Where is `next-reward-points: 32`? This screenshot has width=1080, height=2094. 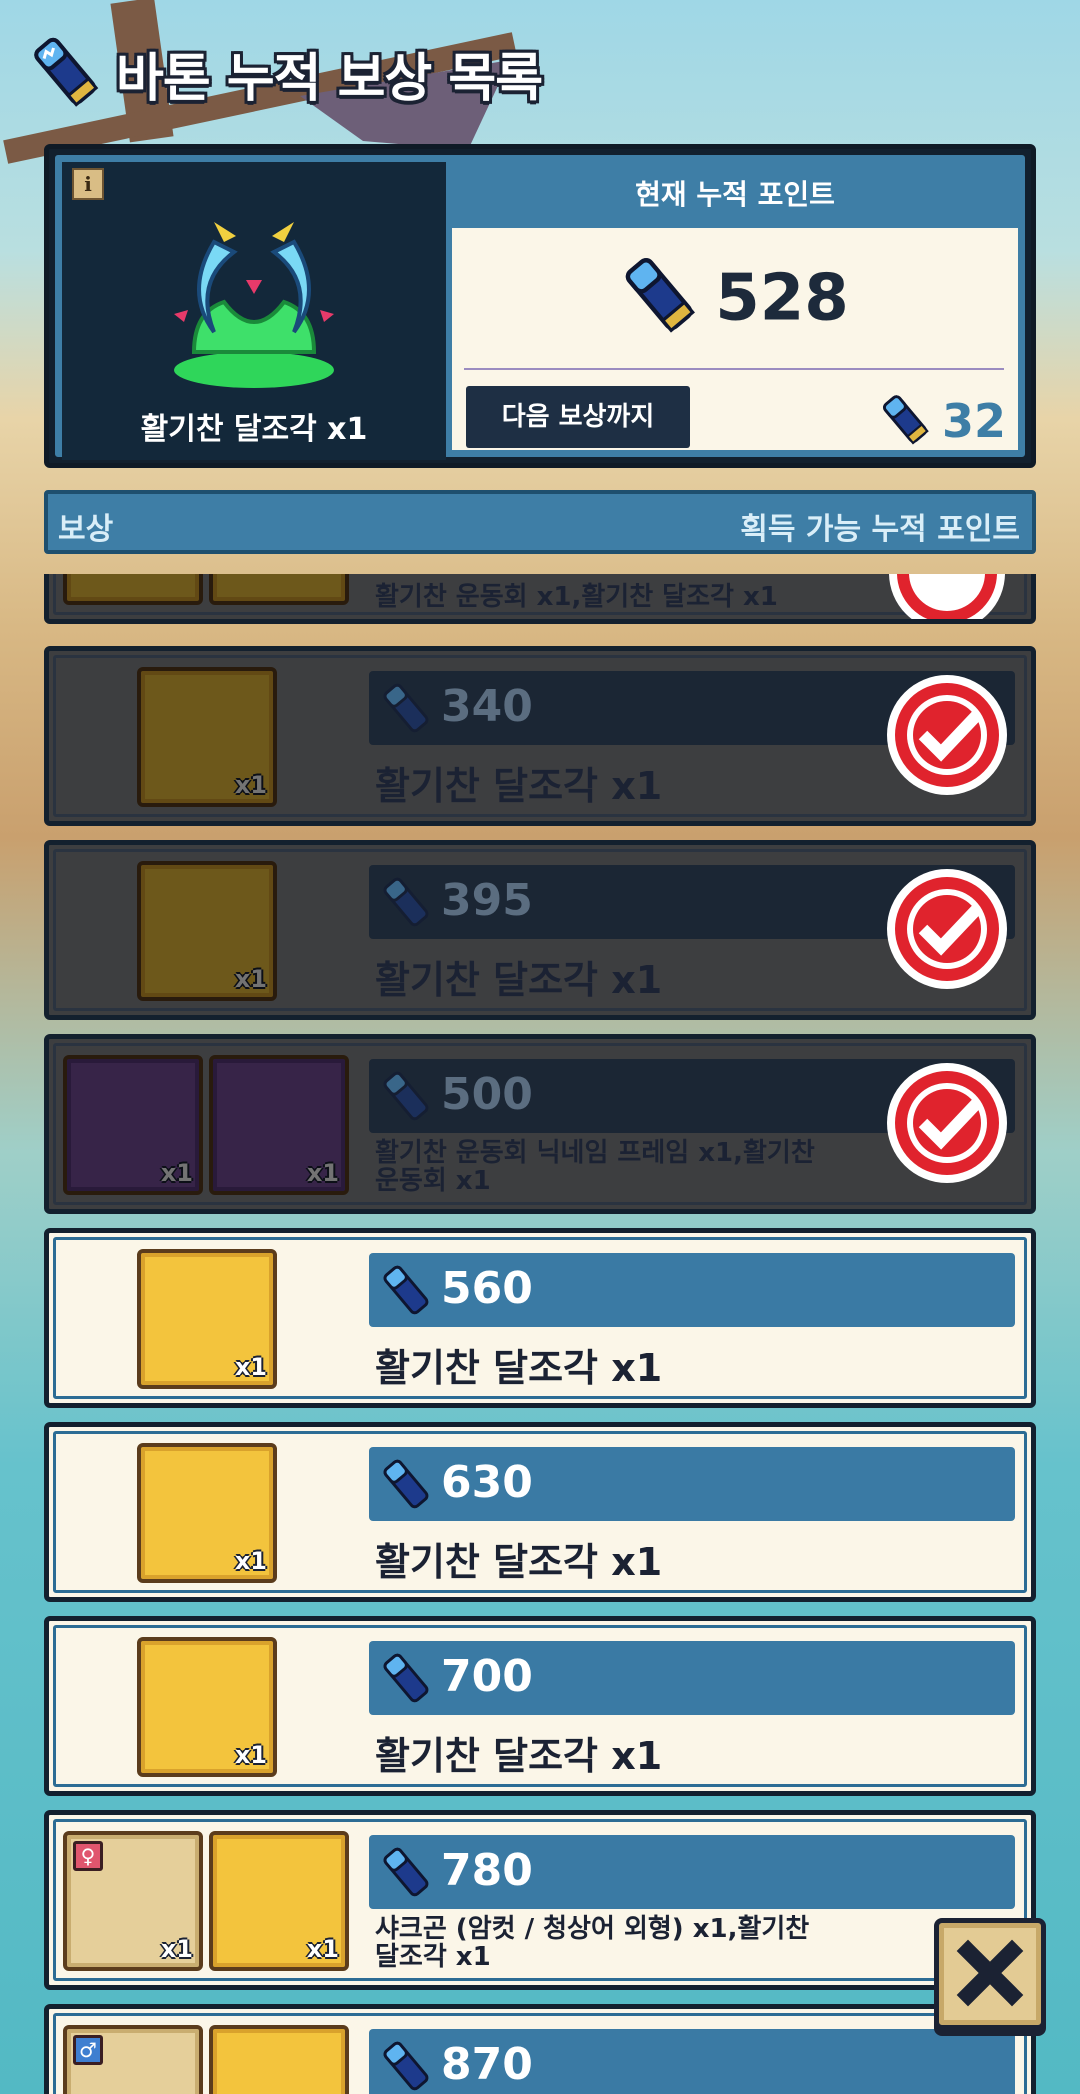
next-reward-points: 32 is located at coordinates (943, 424).